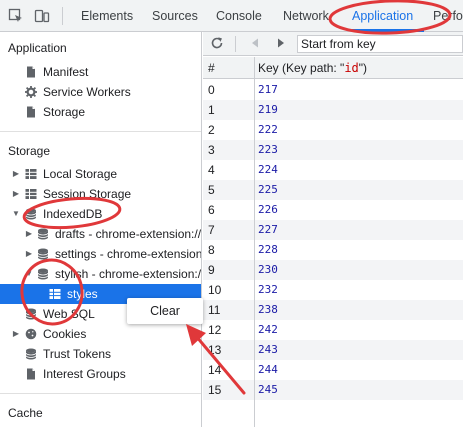 The height and width of the screenshot is (427, 463). I want to click on sidebar-item-db-settings: ▶ settings - chrome-extension://, so click(101, 254).